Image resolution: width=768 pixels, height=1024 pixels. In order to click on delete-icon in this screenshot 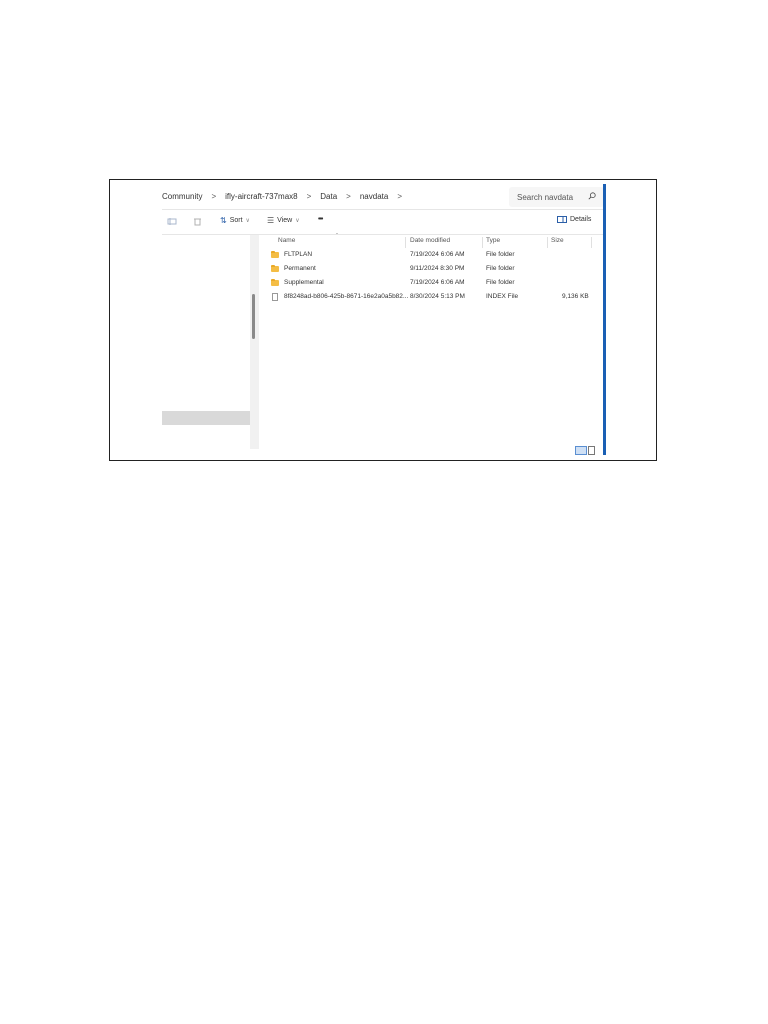, I will do `click(197, 221)`.